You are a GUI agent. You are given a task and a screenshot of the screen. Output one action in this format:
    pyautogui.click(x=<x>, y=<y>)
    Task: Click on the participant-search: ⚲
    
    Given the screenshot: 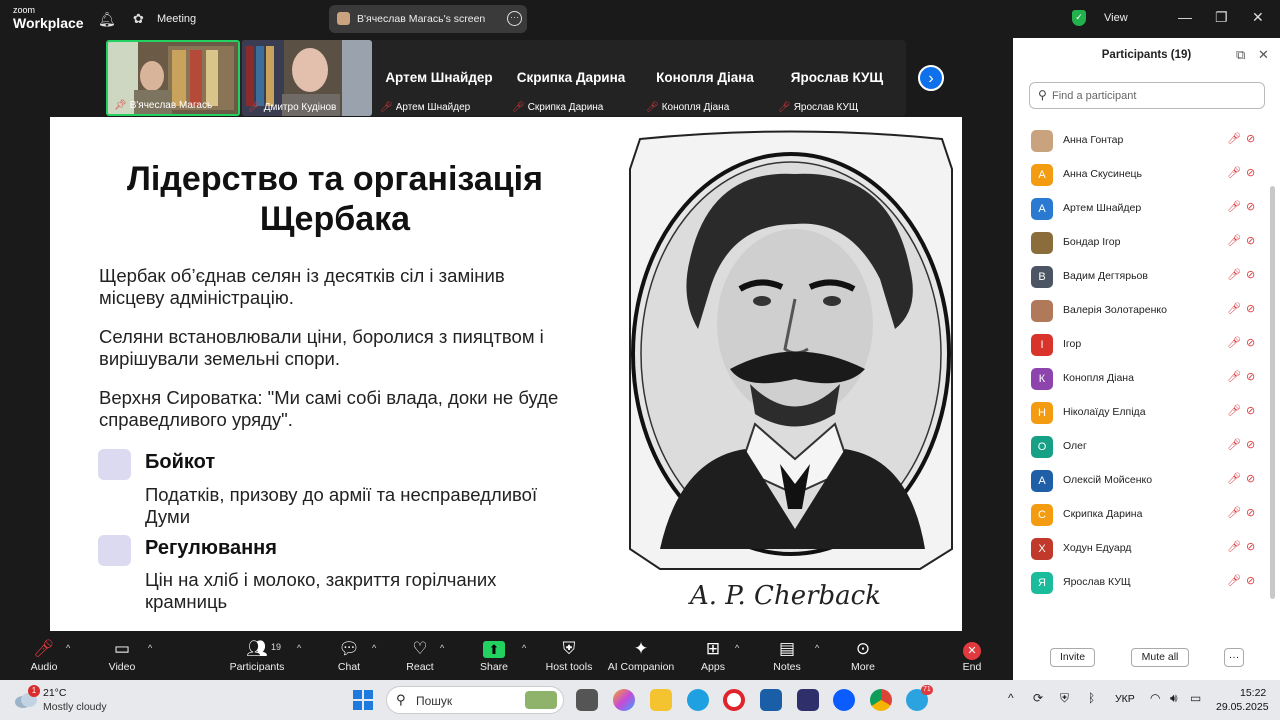 What is the action you would take?
    pyautogui.click(x=1147, y=95)
    